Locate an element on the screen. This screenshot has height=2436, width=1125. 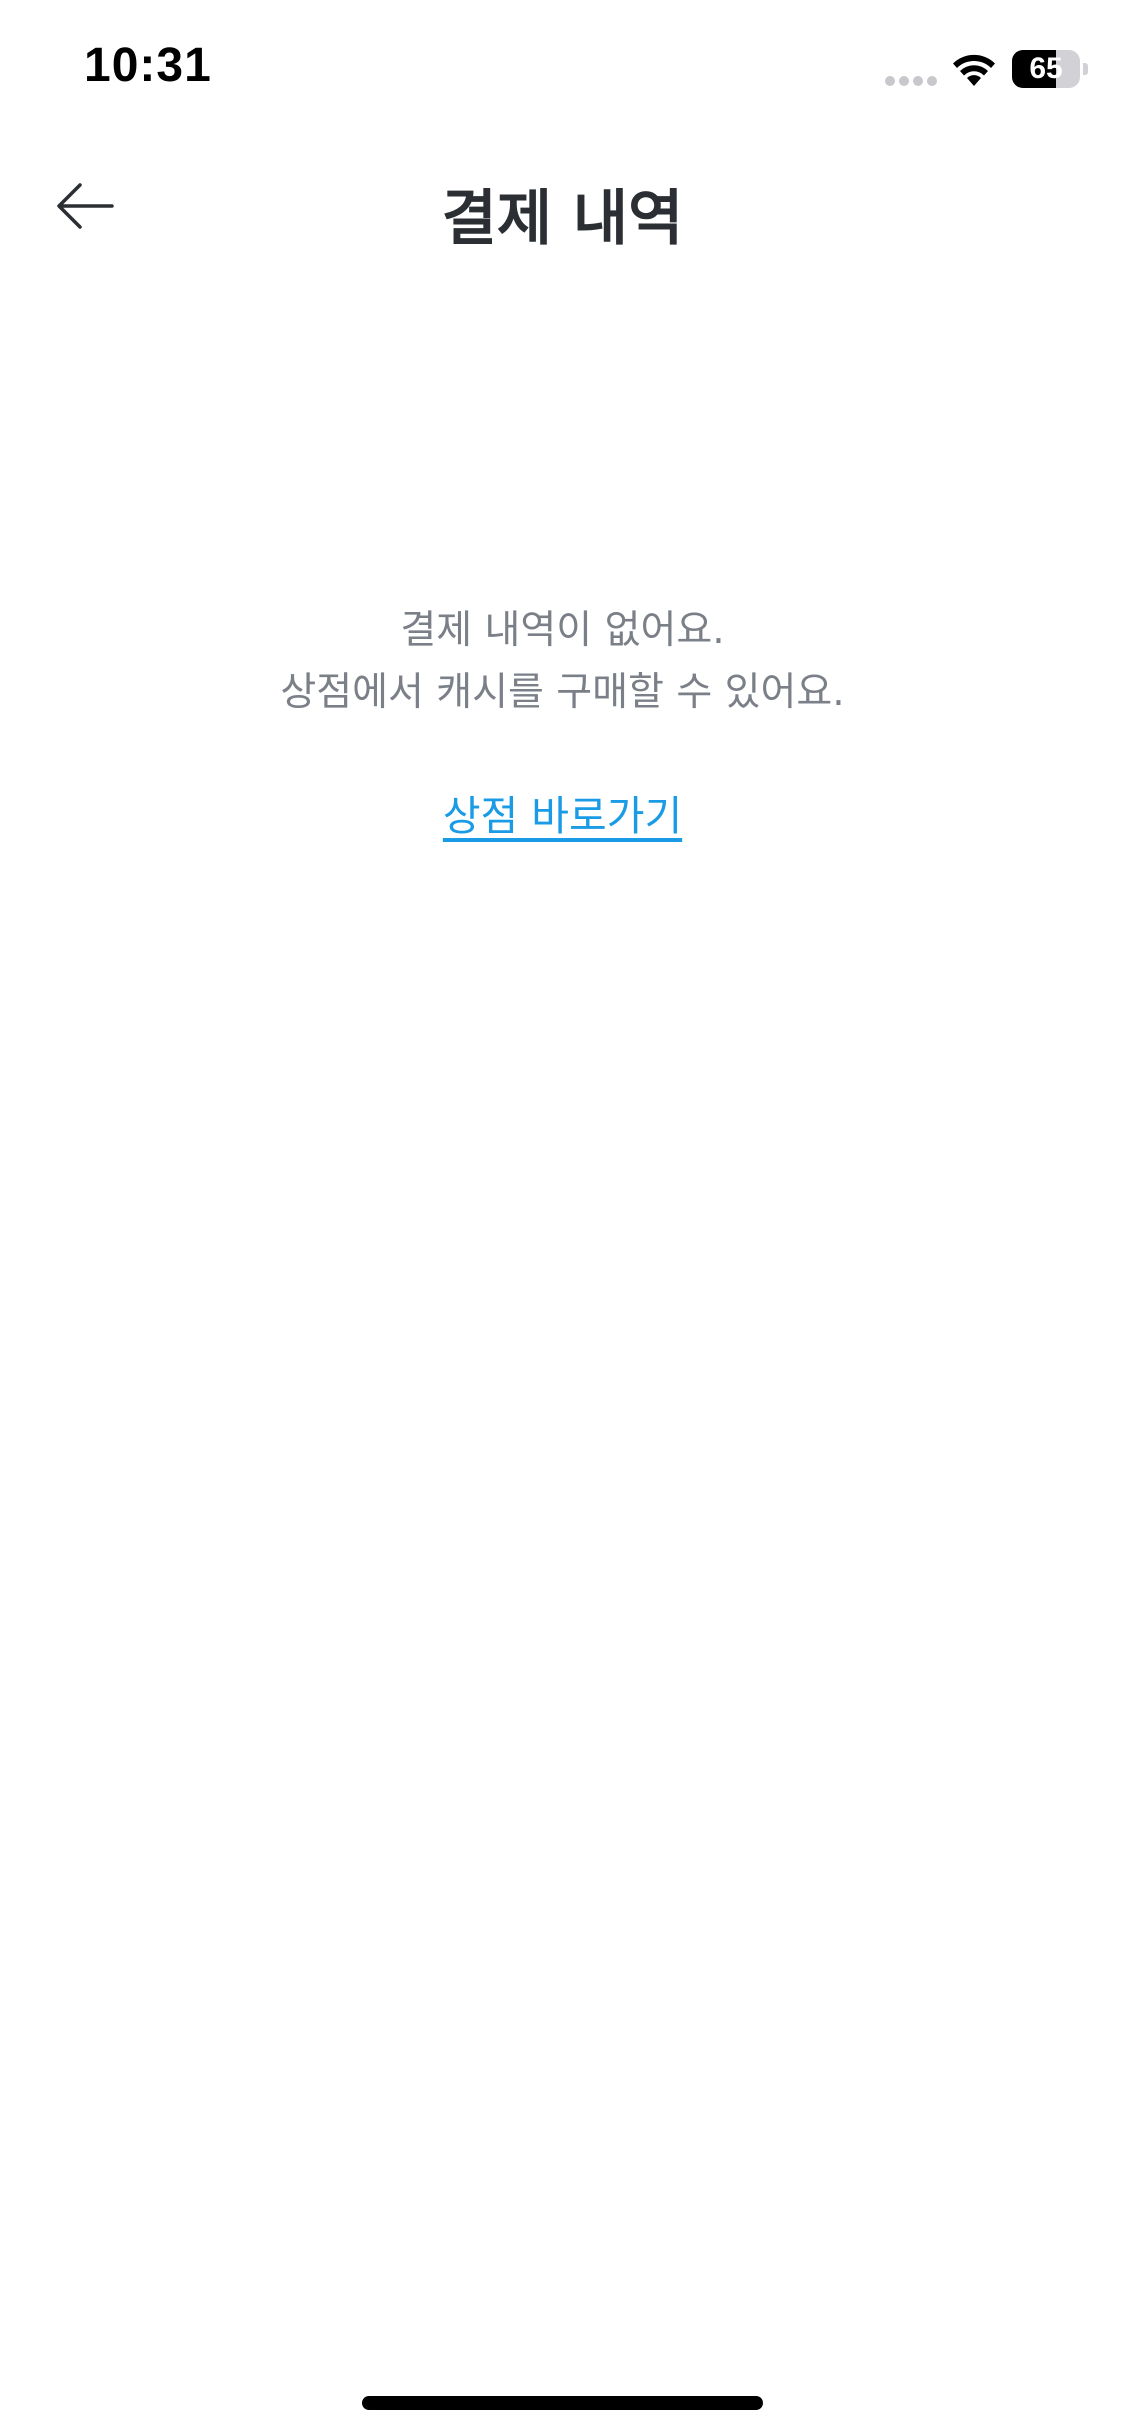
empty-hint: 상점에서 캐시를 구매할 수 있어요. is located at coordinates (562, 692).